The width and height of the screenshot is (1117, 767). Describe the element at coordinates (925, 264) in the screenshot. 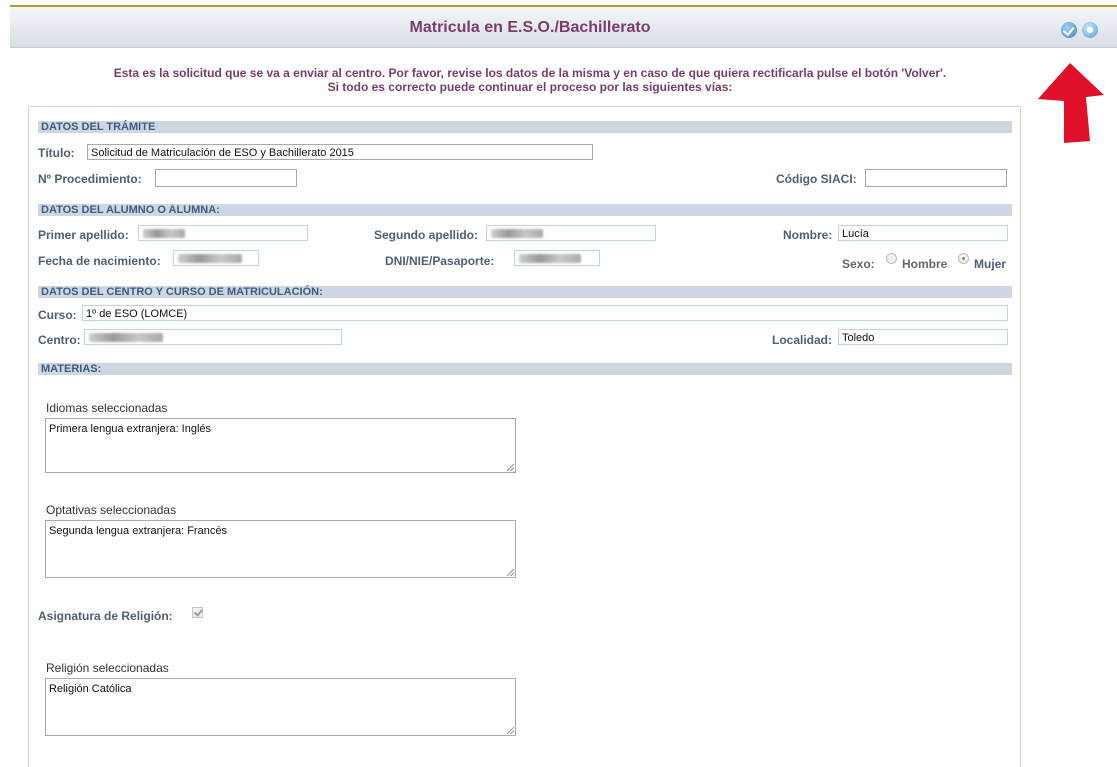

I see `hombre-label: Hombre` at that location.